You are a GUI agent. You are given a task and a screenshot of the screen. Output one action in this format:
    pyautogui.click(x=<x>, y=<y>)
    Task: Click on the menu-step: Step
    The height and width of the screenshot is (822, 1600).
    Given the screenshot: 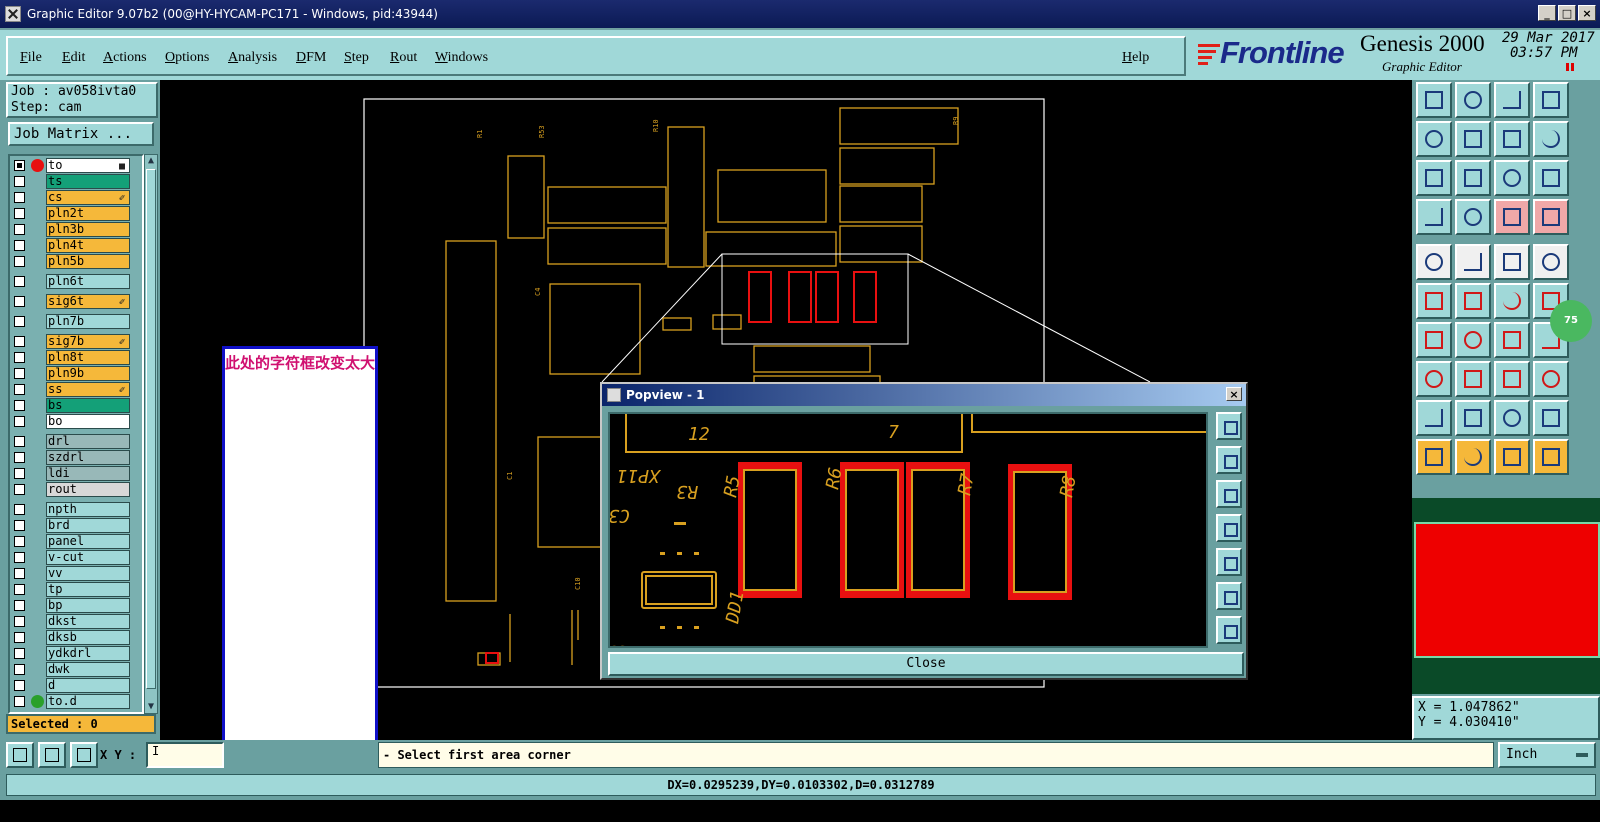 What is the action you would take?
    pyautogui.click(x=356, y=58)
    